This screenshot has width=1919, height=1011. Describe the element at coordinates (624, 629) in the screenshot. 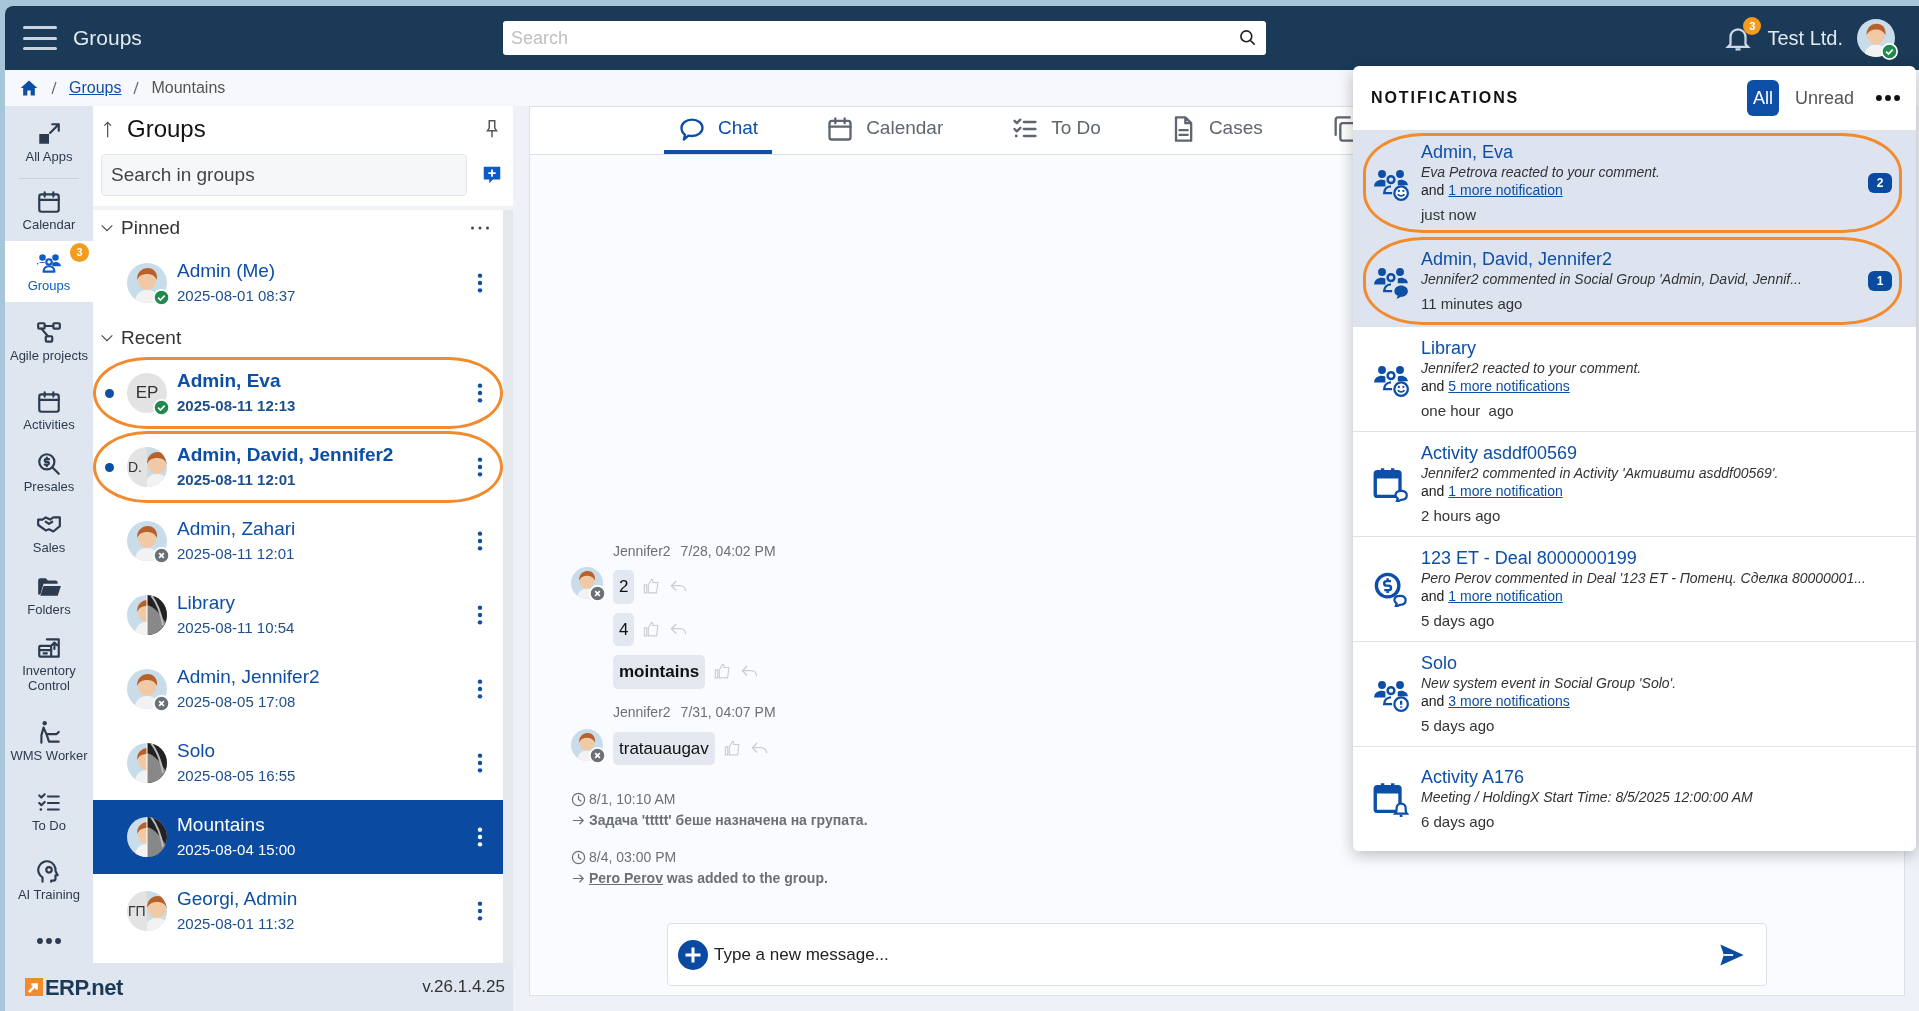

I see `message-bubble: 4` at that location.